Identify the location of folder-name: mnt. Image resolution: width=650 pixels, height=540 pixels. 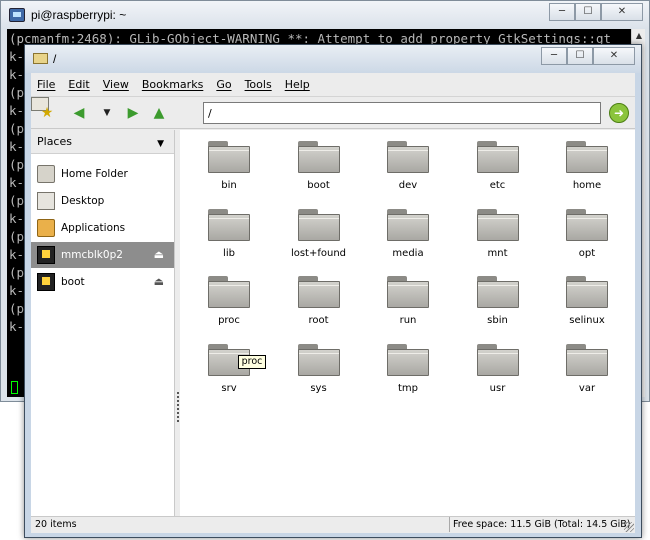
(497, 253).